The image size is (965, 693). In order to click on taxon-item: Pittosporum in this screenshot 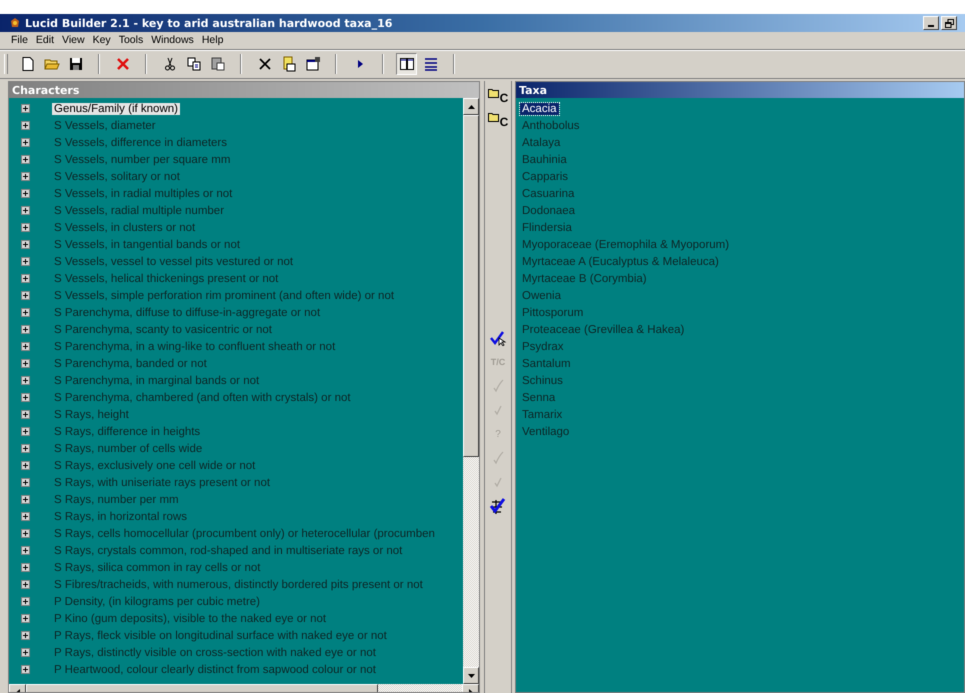, I will do `click(553, 312)`.